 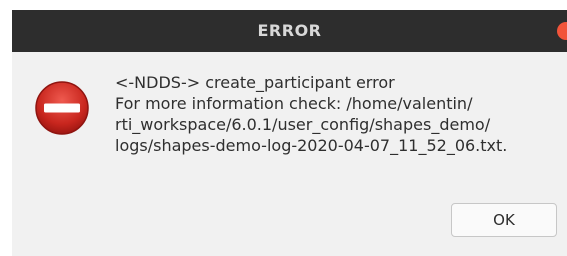 I want to click on ok-button: OK, so click(x=504, y=220).